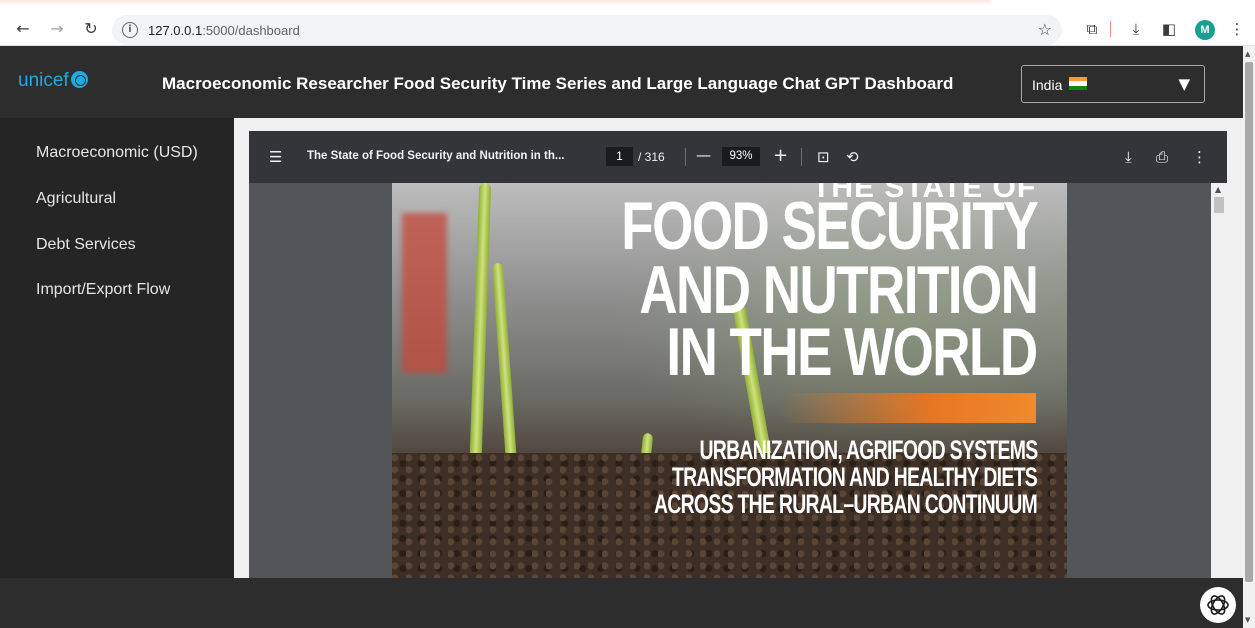 Image resolution: width=1255 pixels, height=628 pixels. Describe the element at coordinates (619, 156) in the screenshot. I see `page-number-input: 1` at that location.